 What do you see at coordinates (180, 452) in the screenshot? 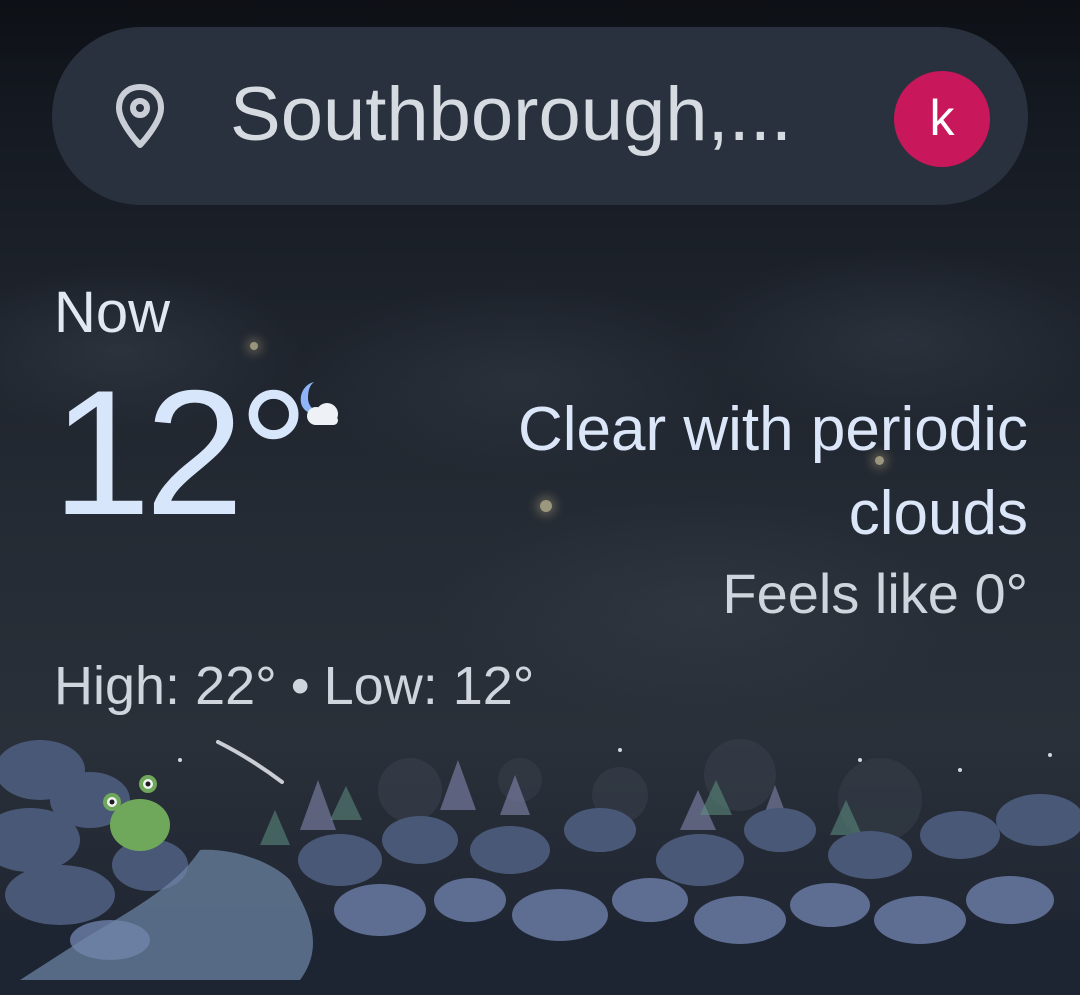
I see `current-temperature: 12°` at bounding box center [180, 452].